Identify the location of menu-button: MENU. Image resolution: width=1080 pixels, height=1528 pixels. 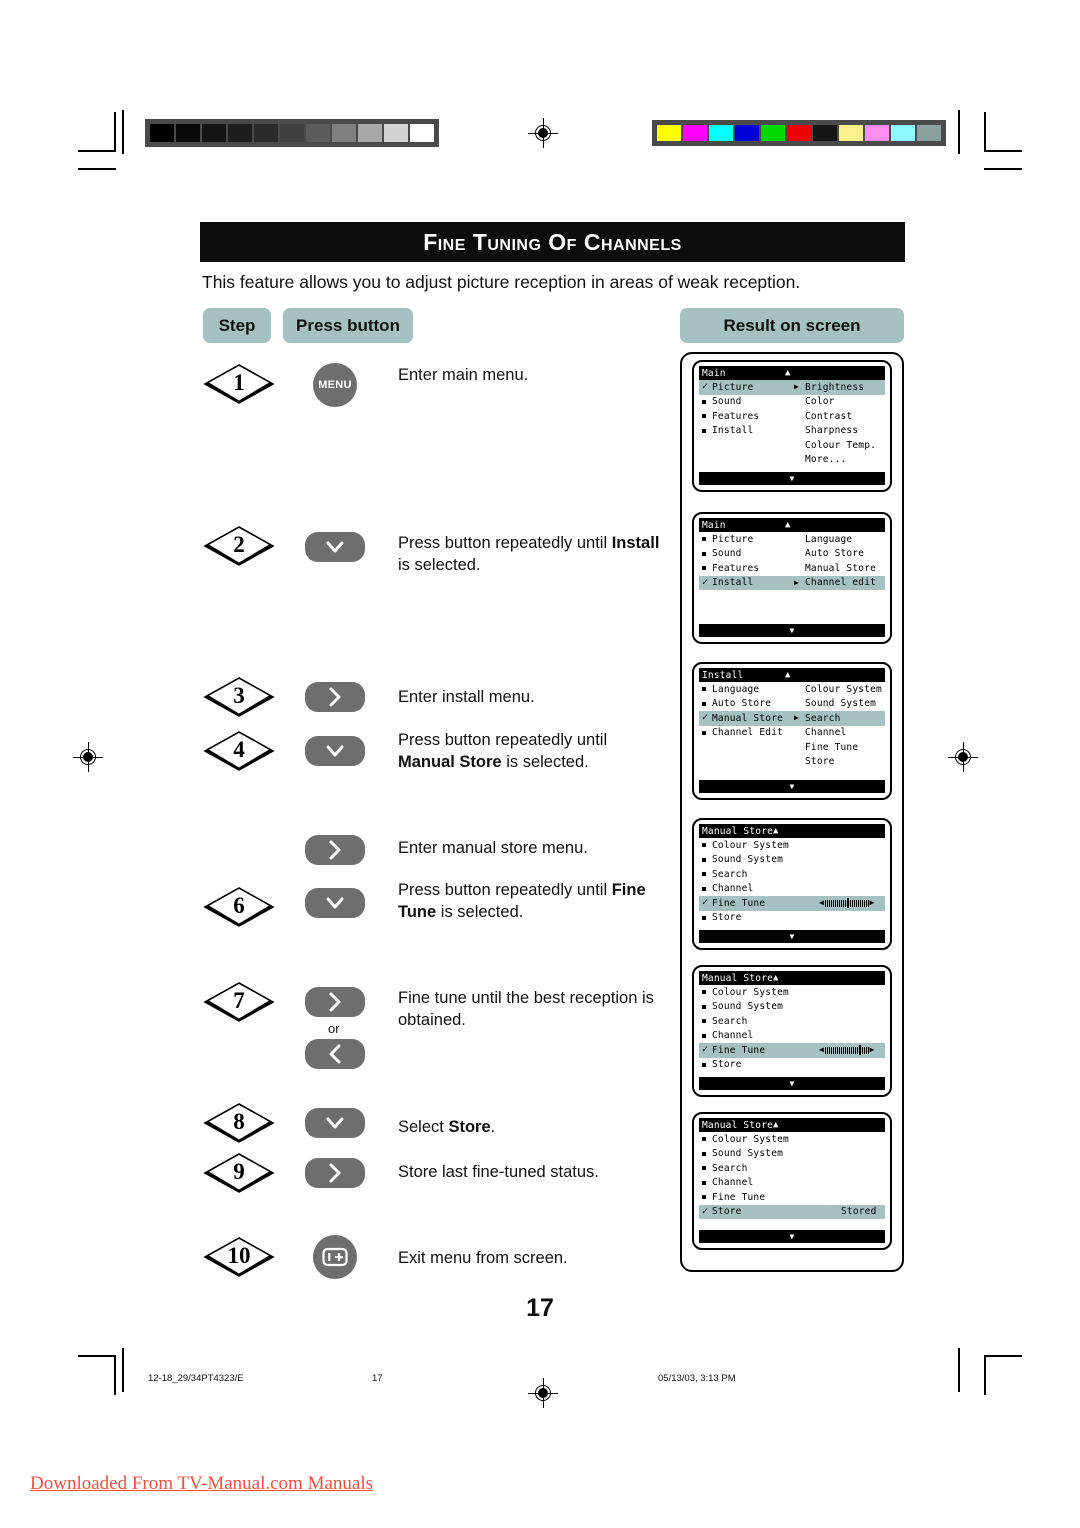
(335, 385).